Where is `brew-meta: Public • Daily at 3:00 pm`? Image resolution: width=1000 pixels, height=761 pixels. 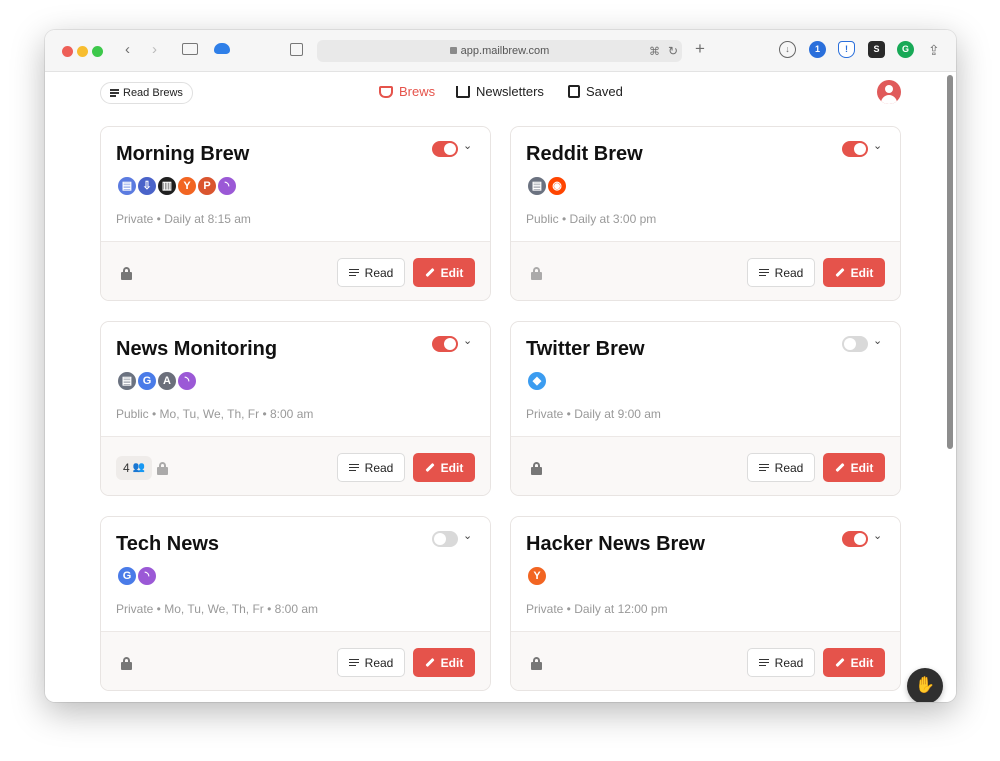 brew-meta: Public • Daily at 3:00 pm is located at coordinates (591, 219).